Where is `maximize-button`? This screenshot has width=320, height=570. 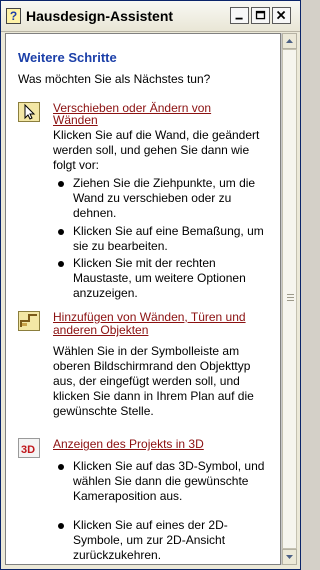 maximize-button is located at coordinates (260, 15).